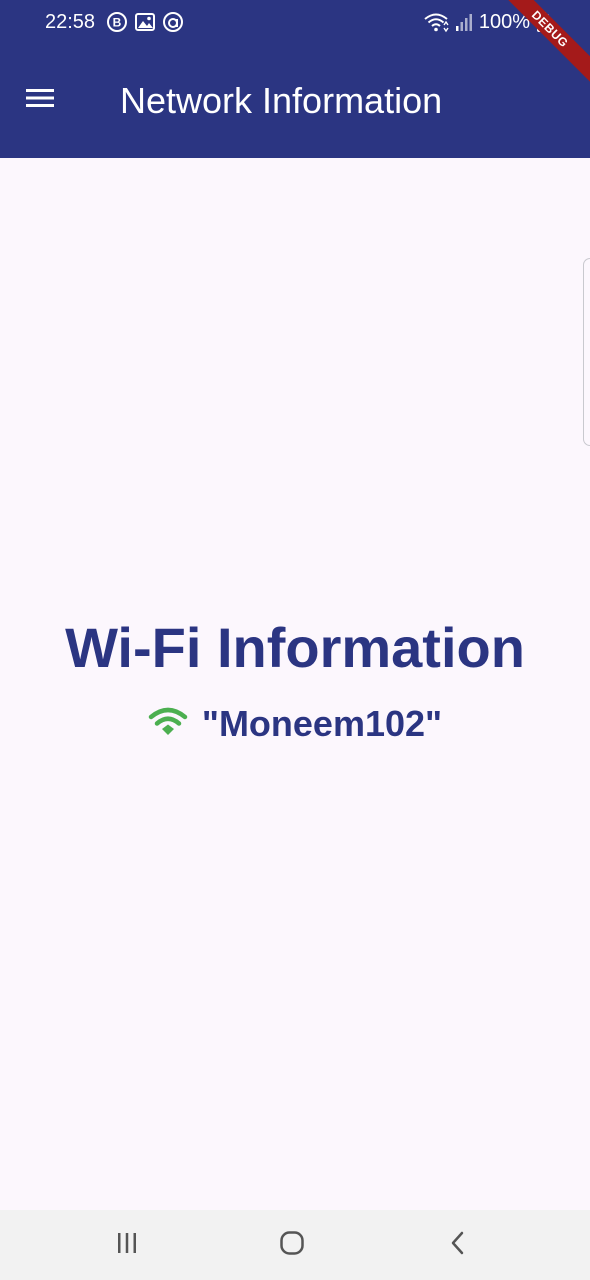 This screenshot has width=590, height=1280. What do you see at coordinates (70, 22) in the screenshot?
I see `status-time: 22:58` at bounding box center [70, 22].